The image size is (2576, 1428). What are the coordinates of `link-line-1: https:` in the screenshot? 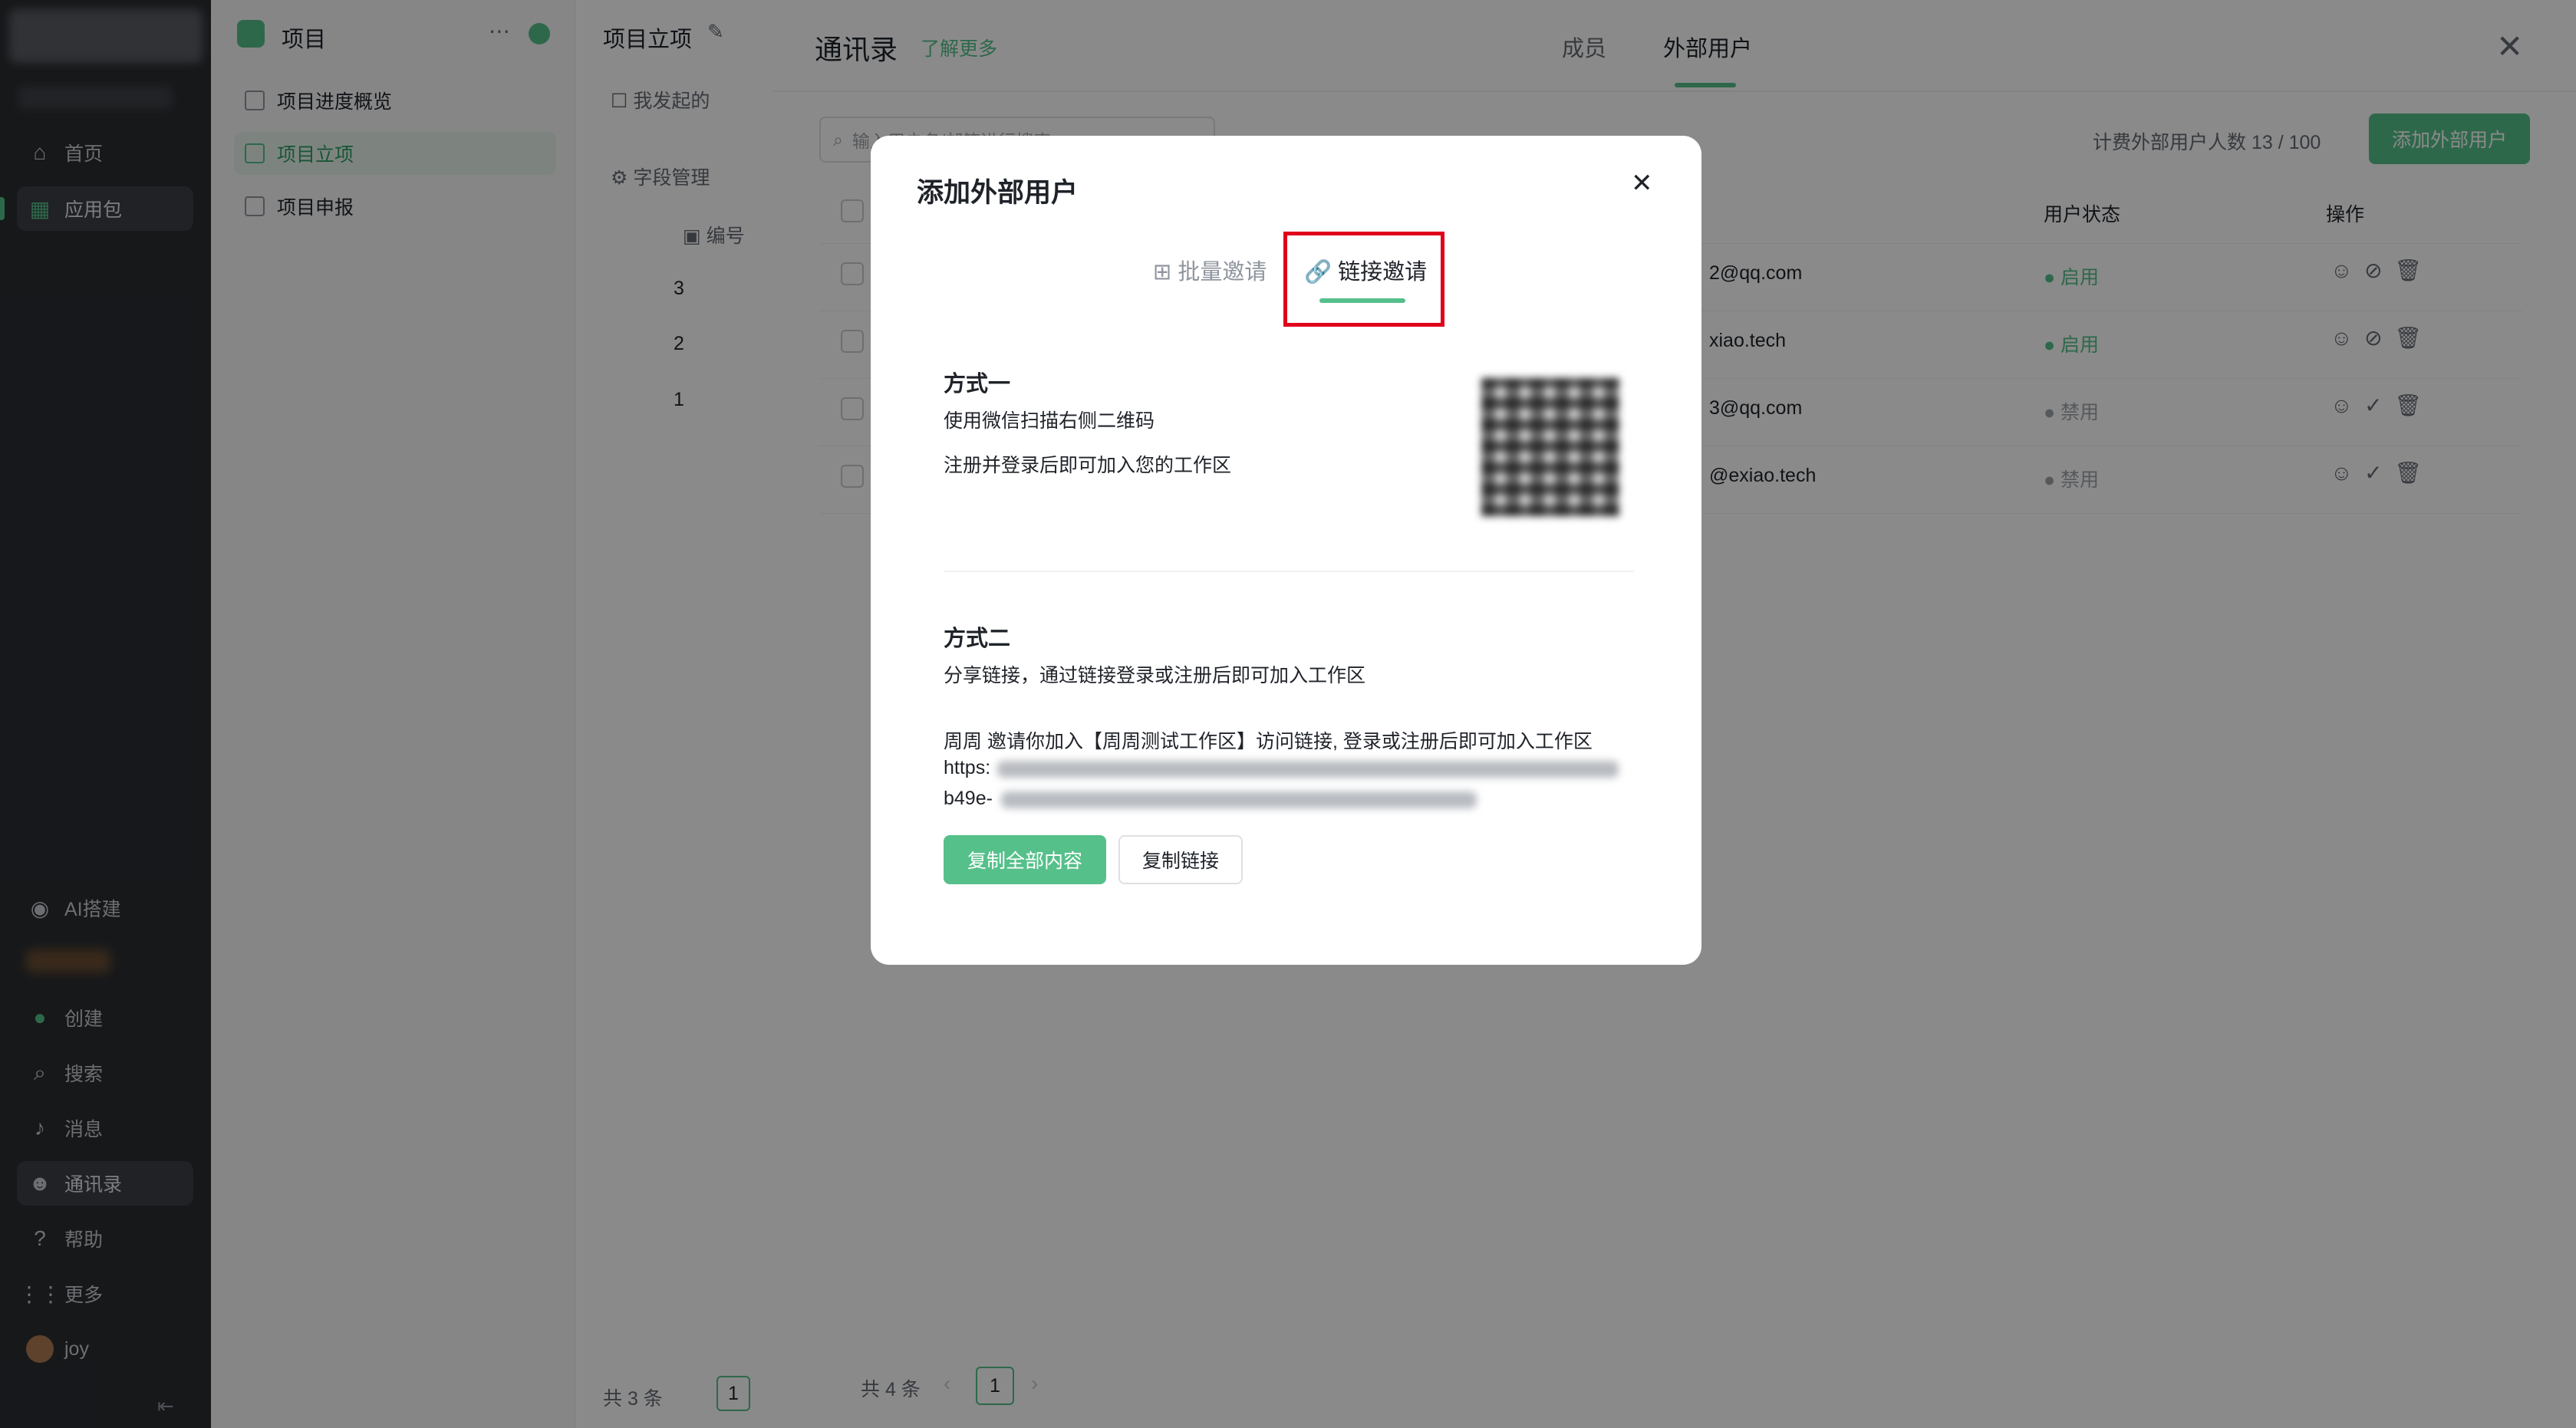 It's located at (967, 767).